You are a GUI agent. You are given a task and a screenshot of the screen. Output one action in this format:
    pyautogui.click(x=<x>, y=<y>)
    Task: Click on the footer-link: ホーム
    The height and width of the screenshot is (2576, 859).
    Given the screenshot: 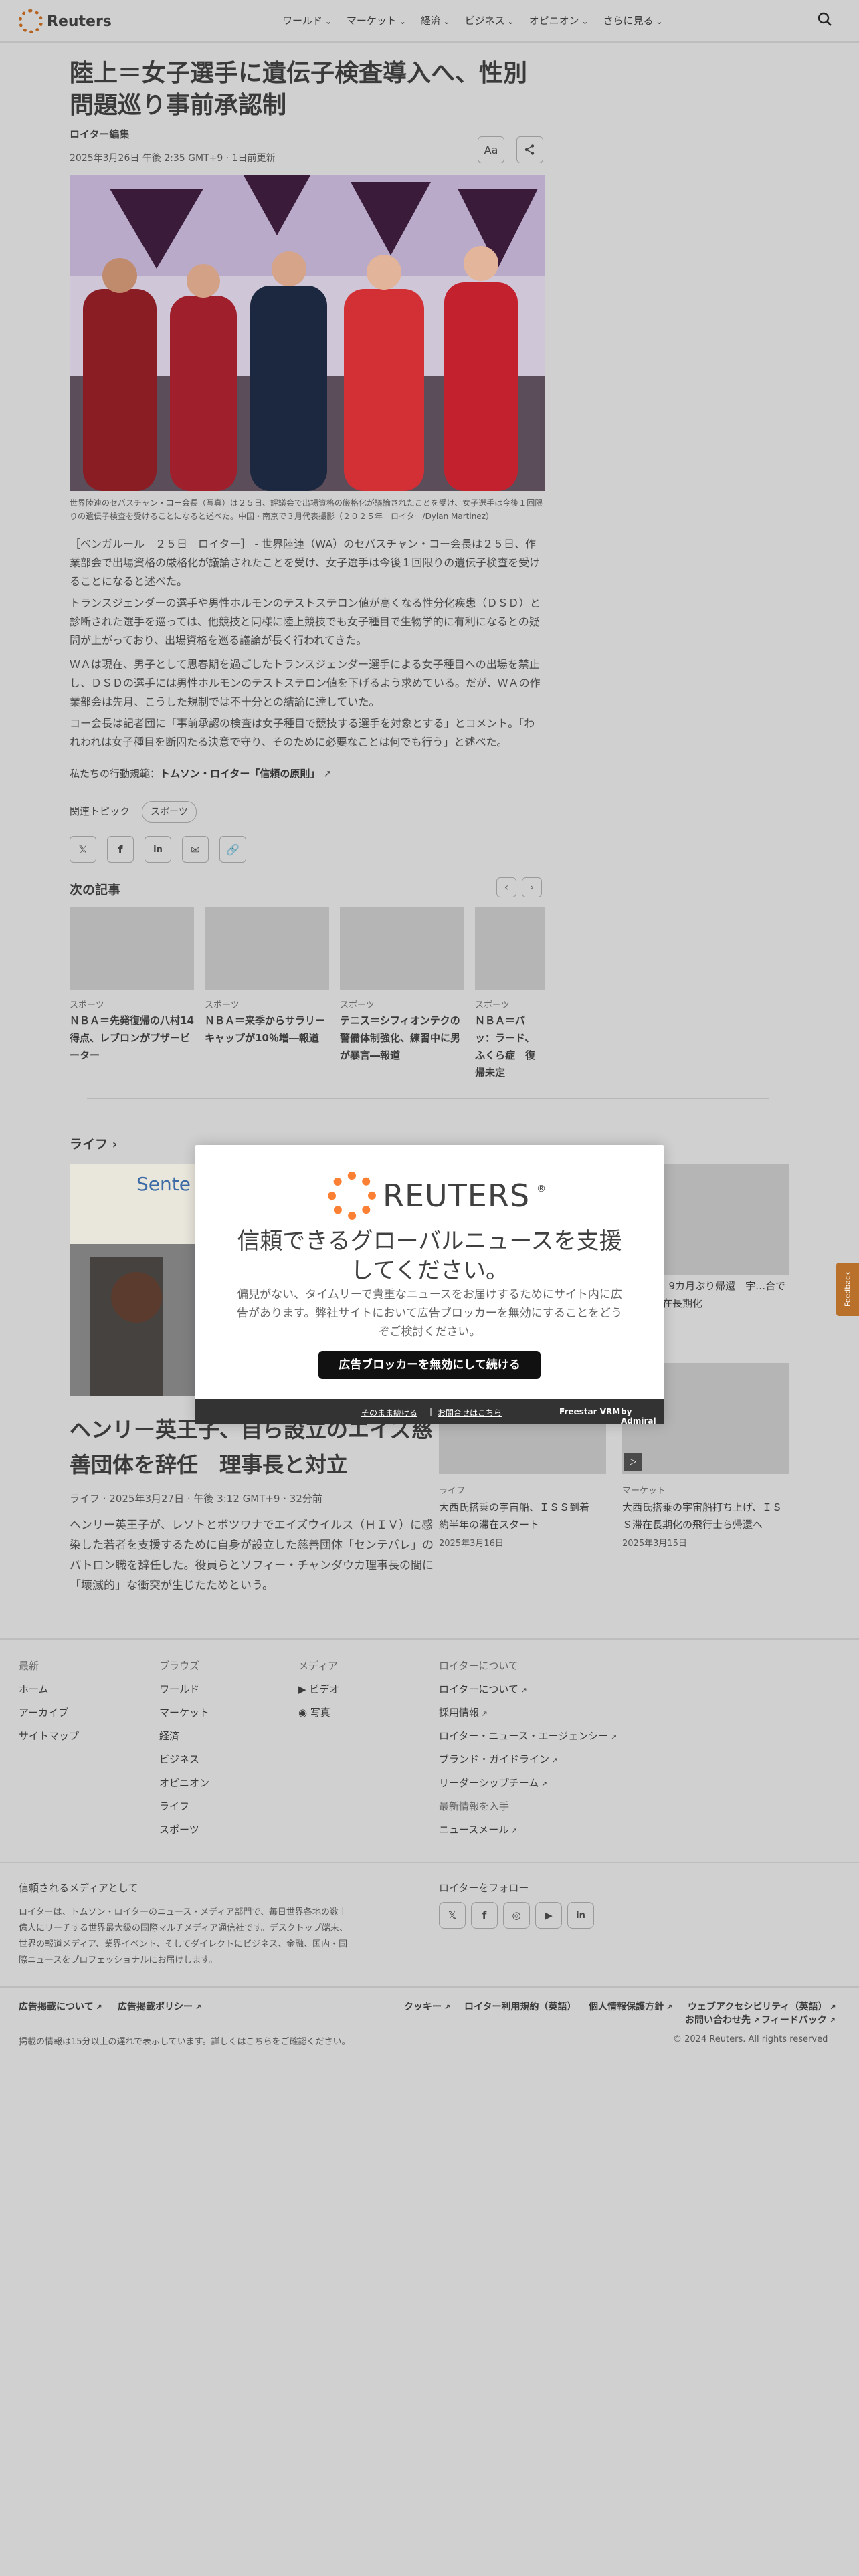 What is the action you would take?
    pyautogui.click(x=49, y=1689)
    